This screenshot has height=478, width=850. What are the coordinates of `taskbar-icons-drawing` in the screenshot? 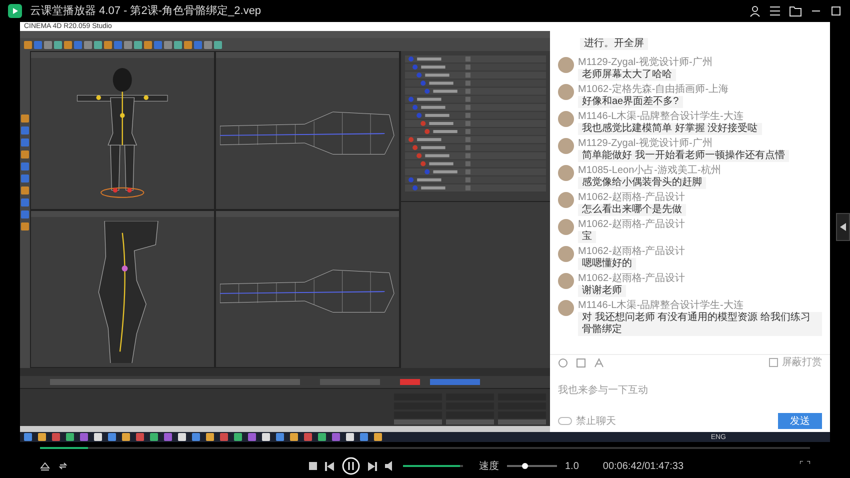 It's located at (204, 437).